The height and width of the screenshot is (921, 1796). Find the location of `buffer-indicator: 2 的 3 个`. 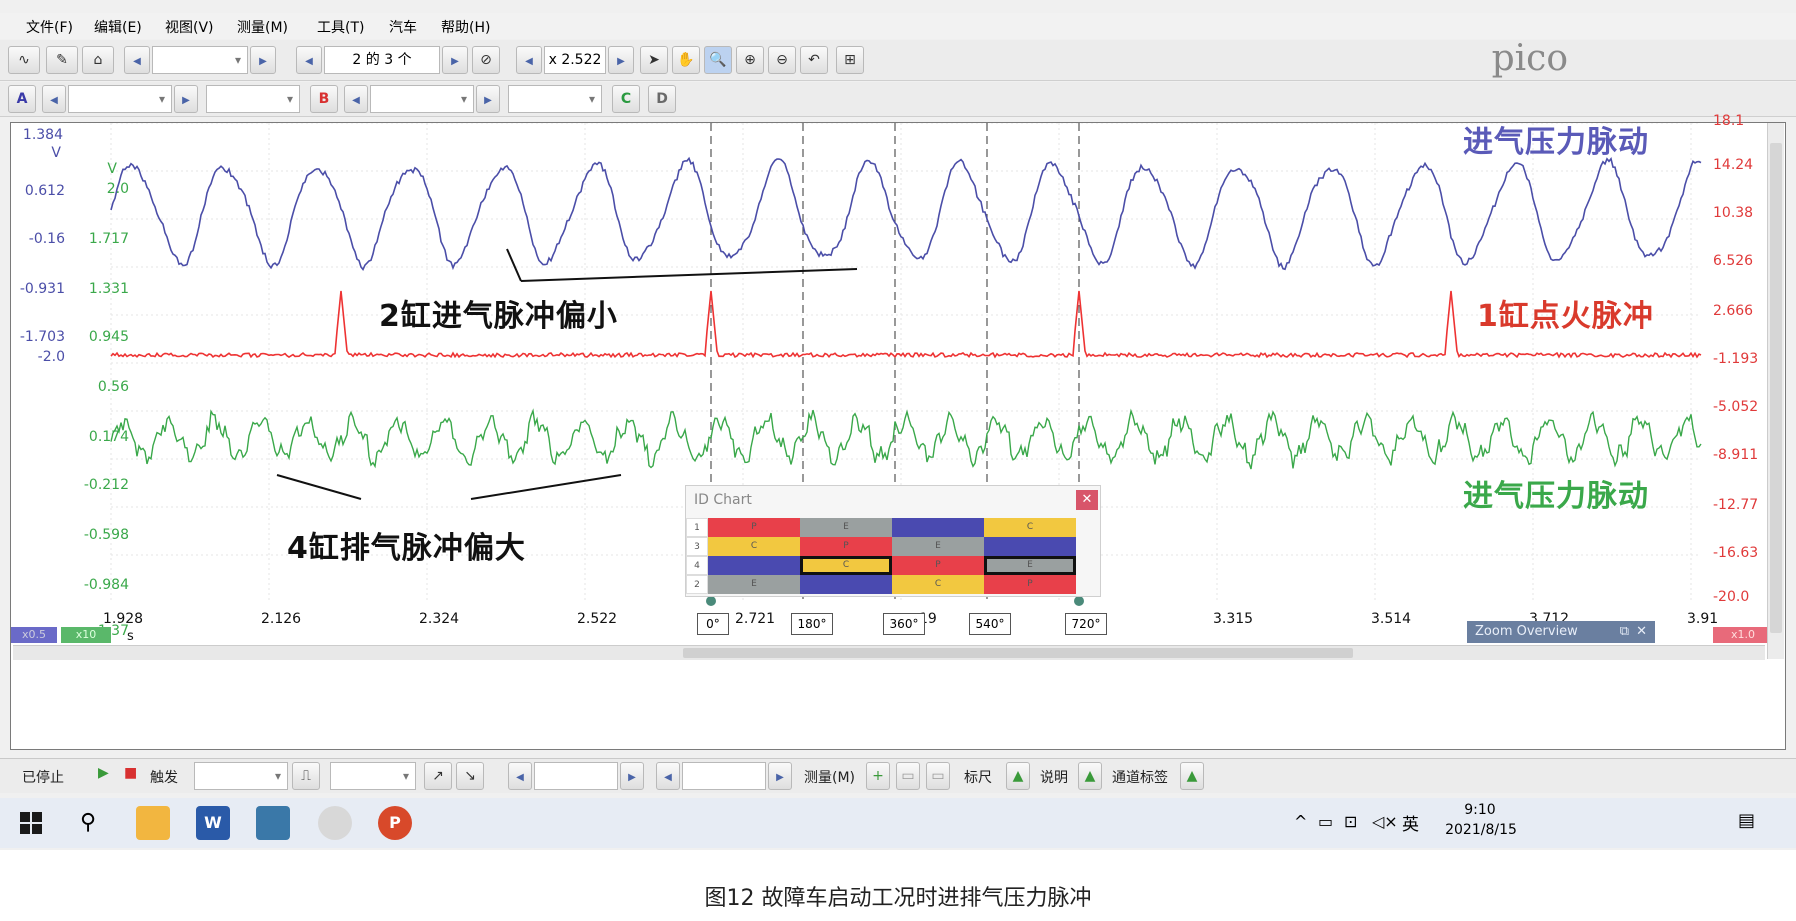

buffer-indicator: 2 的 3 个 is located at coordinates (382, 60).